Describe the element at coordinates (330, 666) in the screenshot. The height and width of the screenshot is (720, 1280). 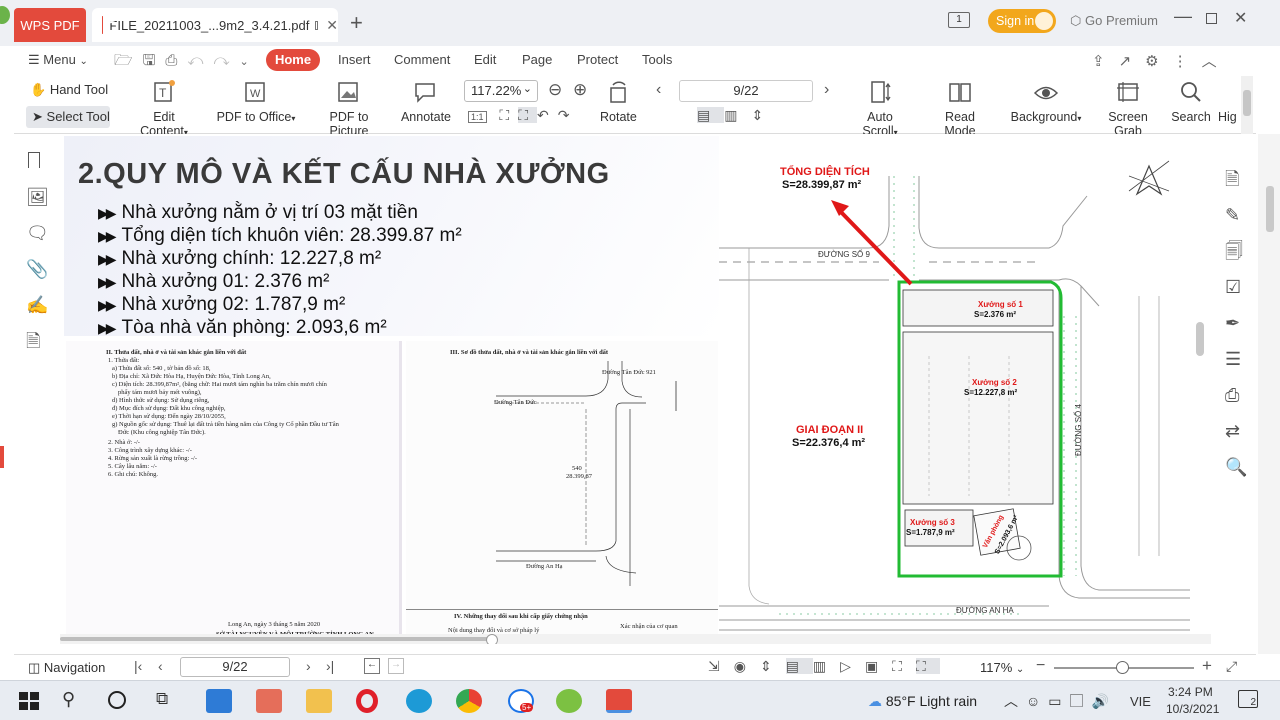
I see `last-page-icon: ›|` at that location.